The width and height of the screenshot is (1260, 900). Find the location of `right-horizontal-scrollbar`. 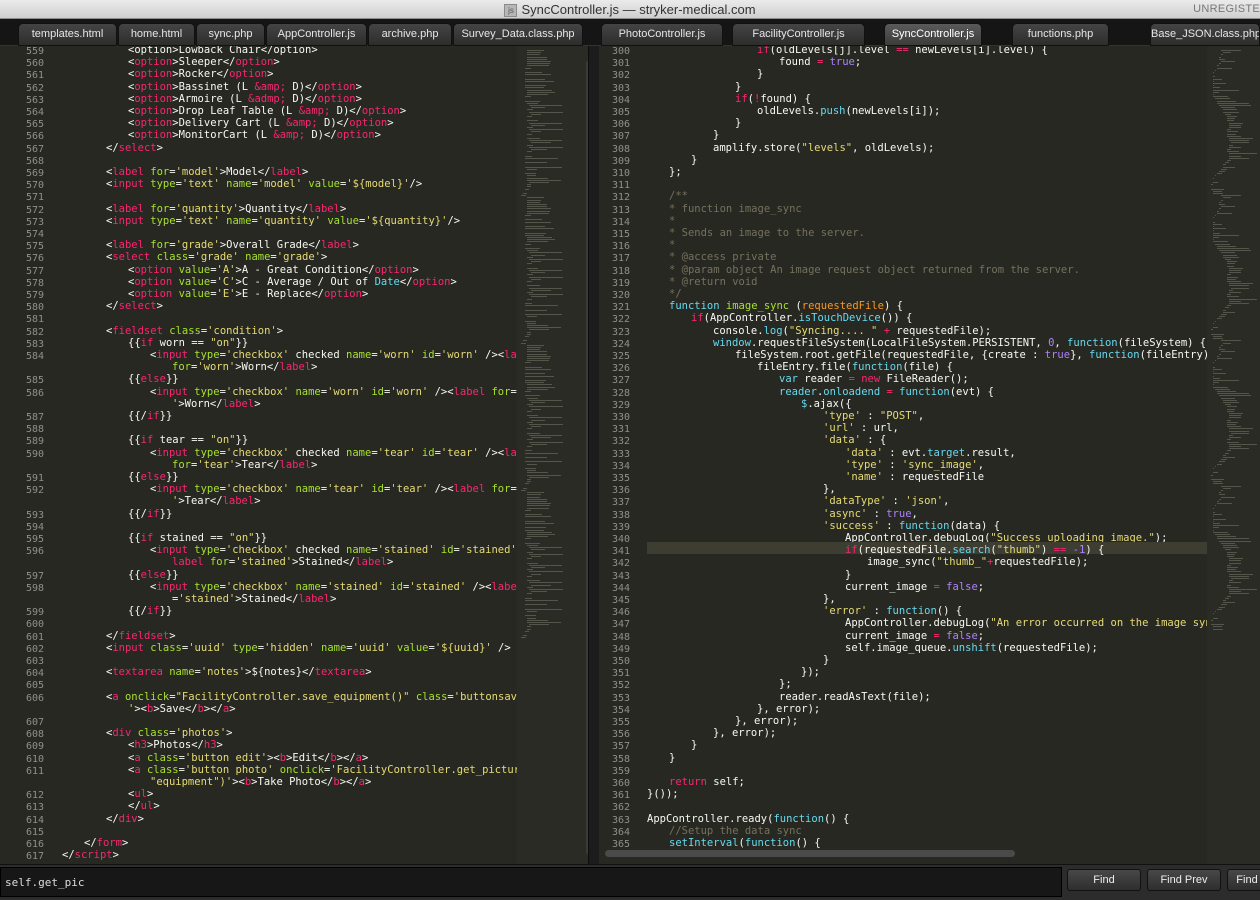

right-horizontal-scrollbar is located at coordinates (810, 853).